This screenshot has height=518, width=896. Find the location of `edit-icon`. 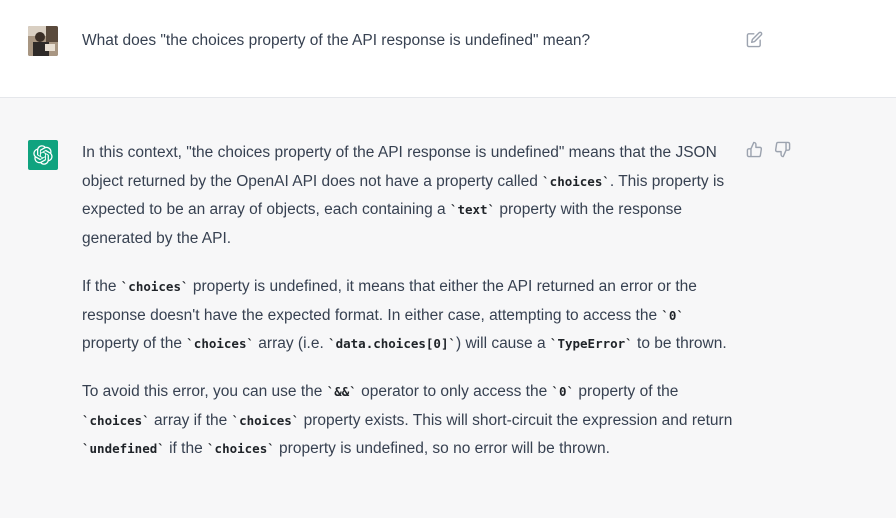

edit-icon is located at coordinates (754, 39).